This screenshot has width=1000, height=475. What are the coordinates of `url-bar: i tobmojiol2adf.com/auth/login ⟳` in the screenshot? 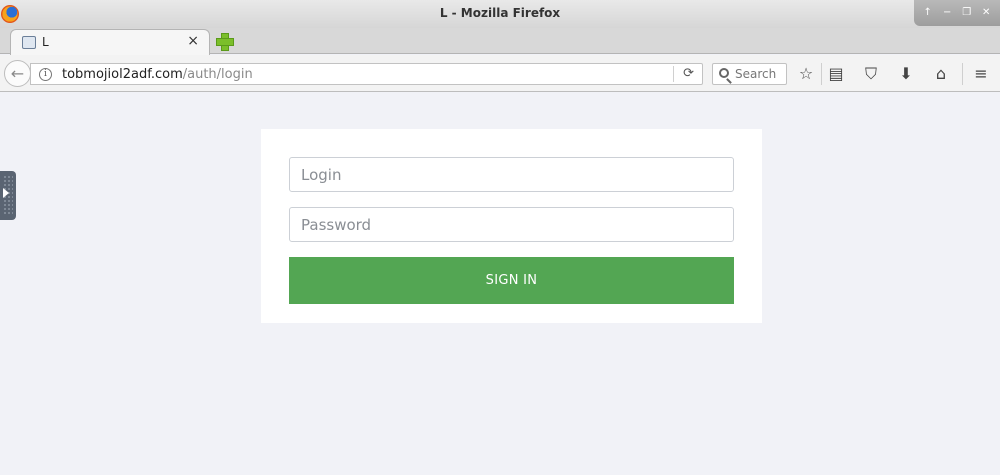 It's located at (366, 74).